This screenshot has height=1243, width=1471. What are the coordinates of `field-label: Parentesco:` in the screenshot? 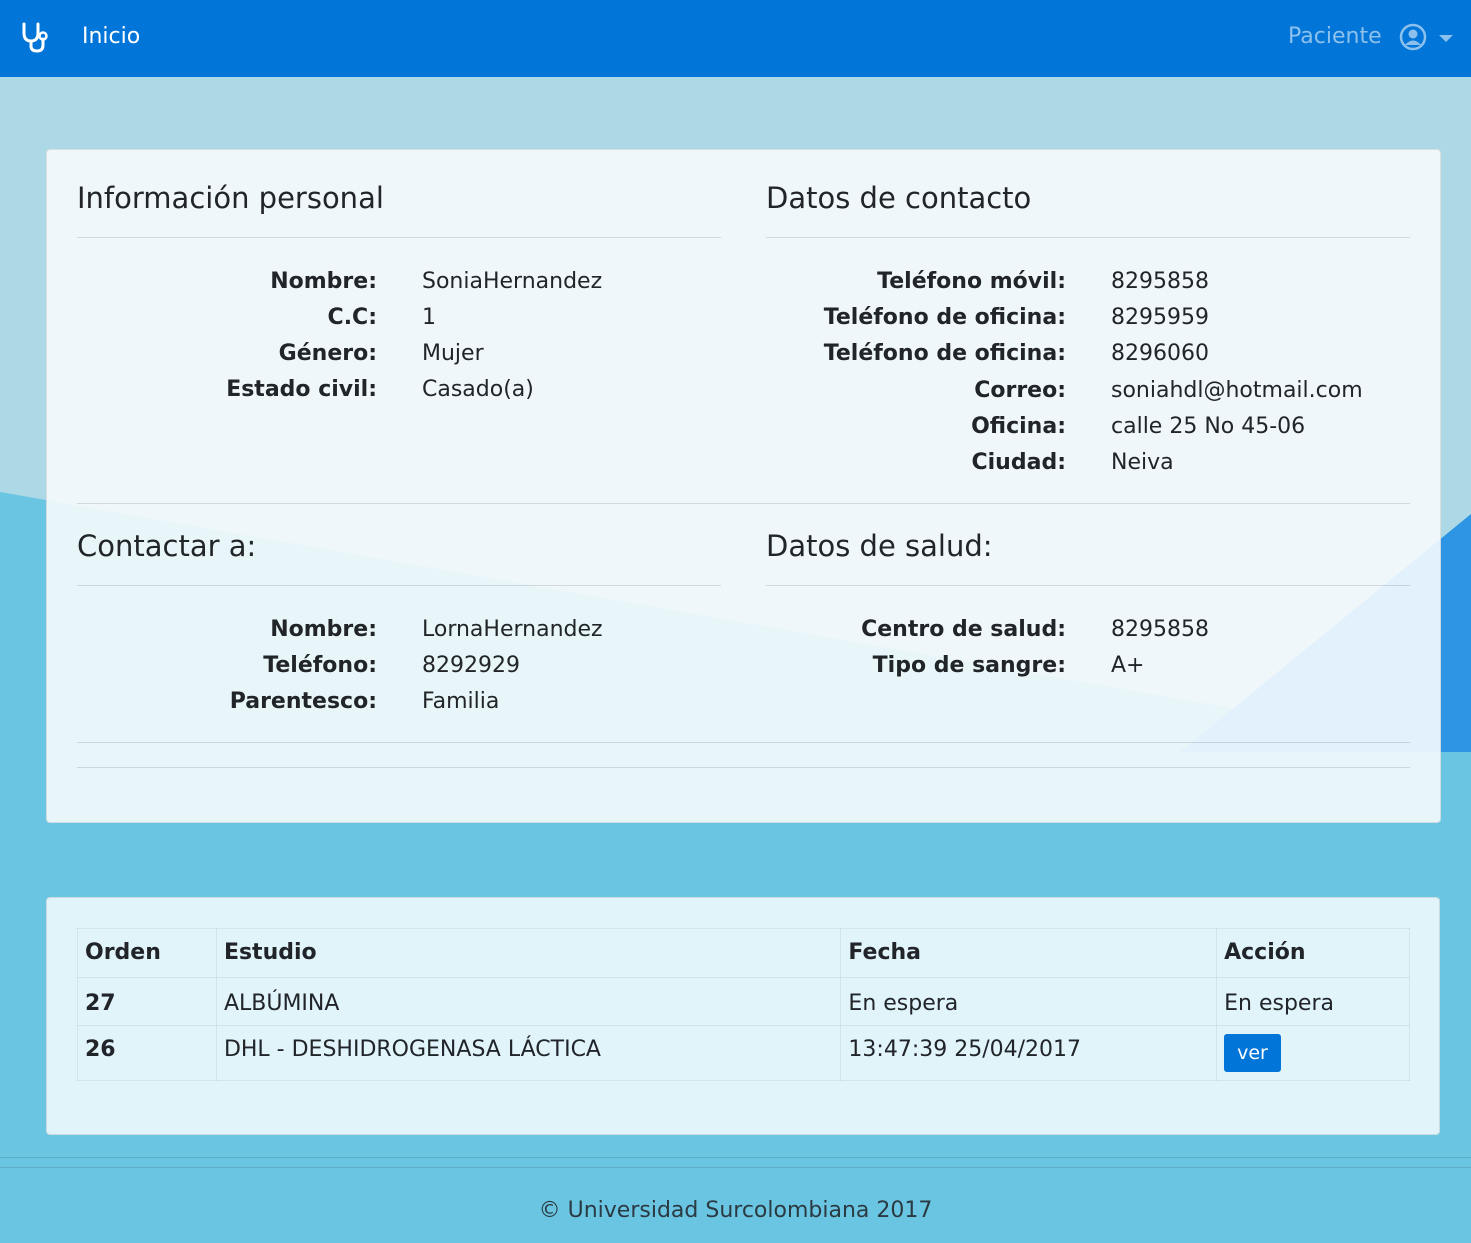 It's located at (303, 701).